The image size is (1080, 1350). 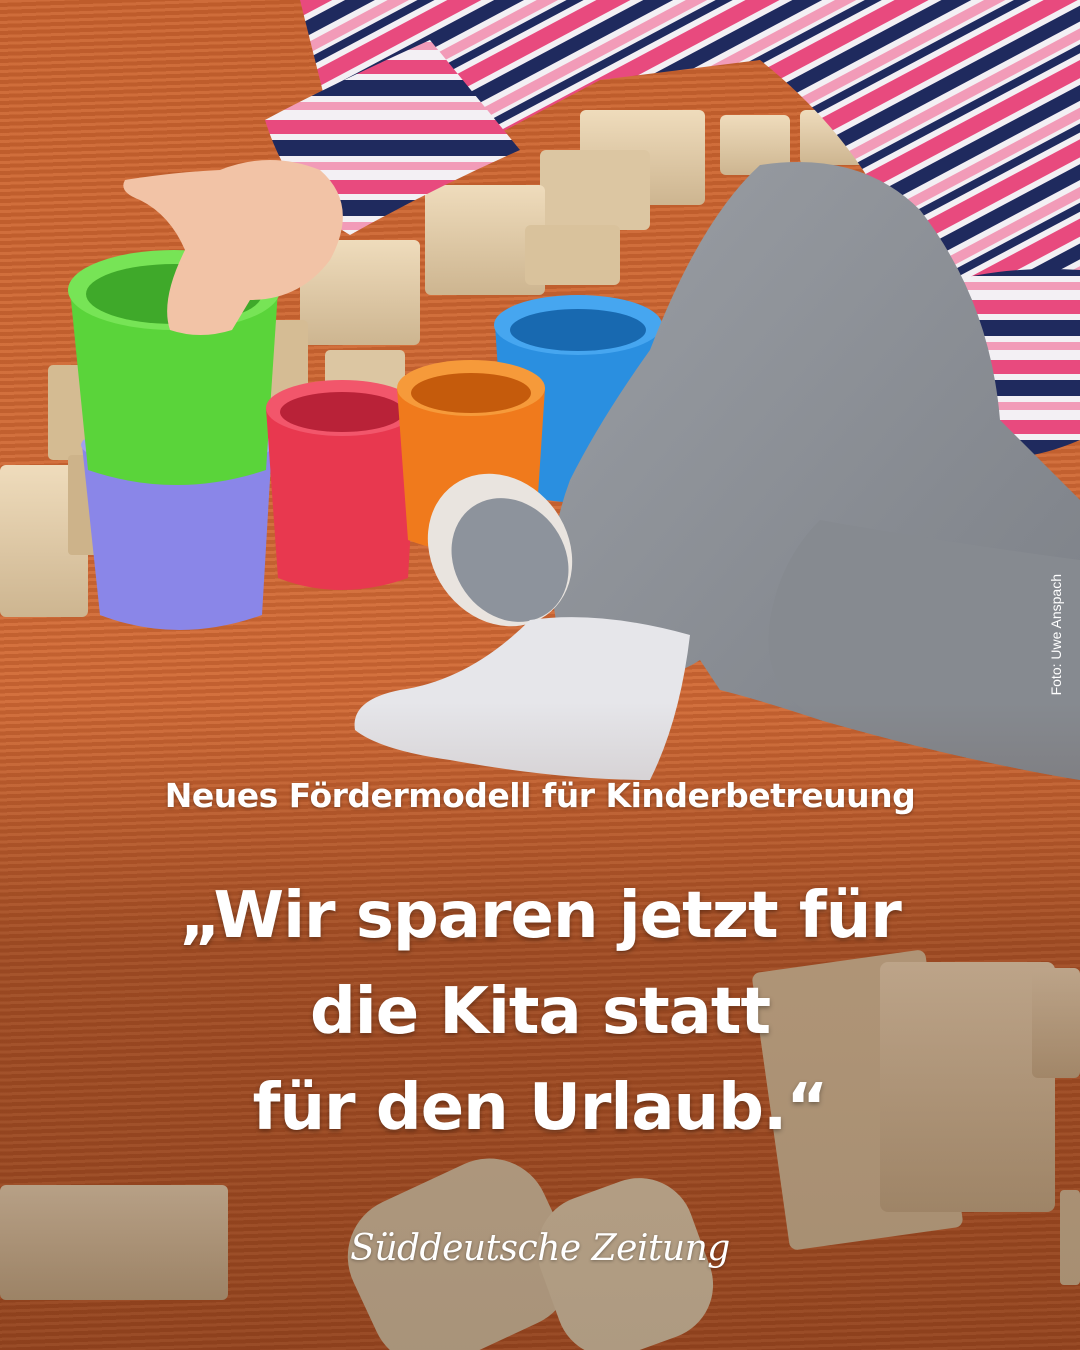 I want to click on headline-line: die Kita statt, so click(x=540, y=1012).